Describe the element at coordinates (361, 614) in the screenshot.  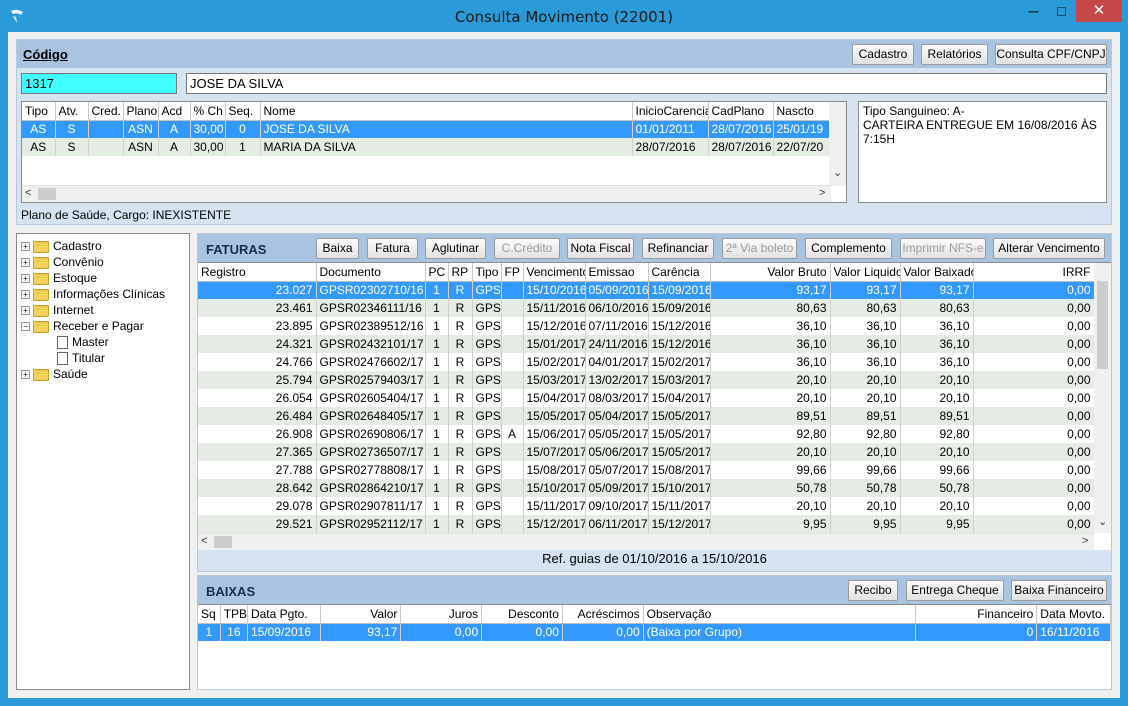
I see `column-header: Valor` at that location.